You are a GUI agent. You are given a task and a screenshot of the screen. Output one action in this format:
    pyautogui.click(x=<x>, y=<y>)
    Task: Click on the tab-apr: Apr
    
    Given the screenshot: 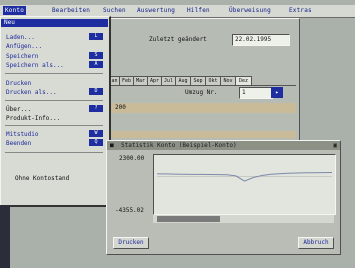 What is the action you would take?
    pyautogui.click(x=154, y=80)
    